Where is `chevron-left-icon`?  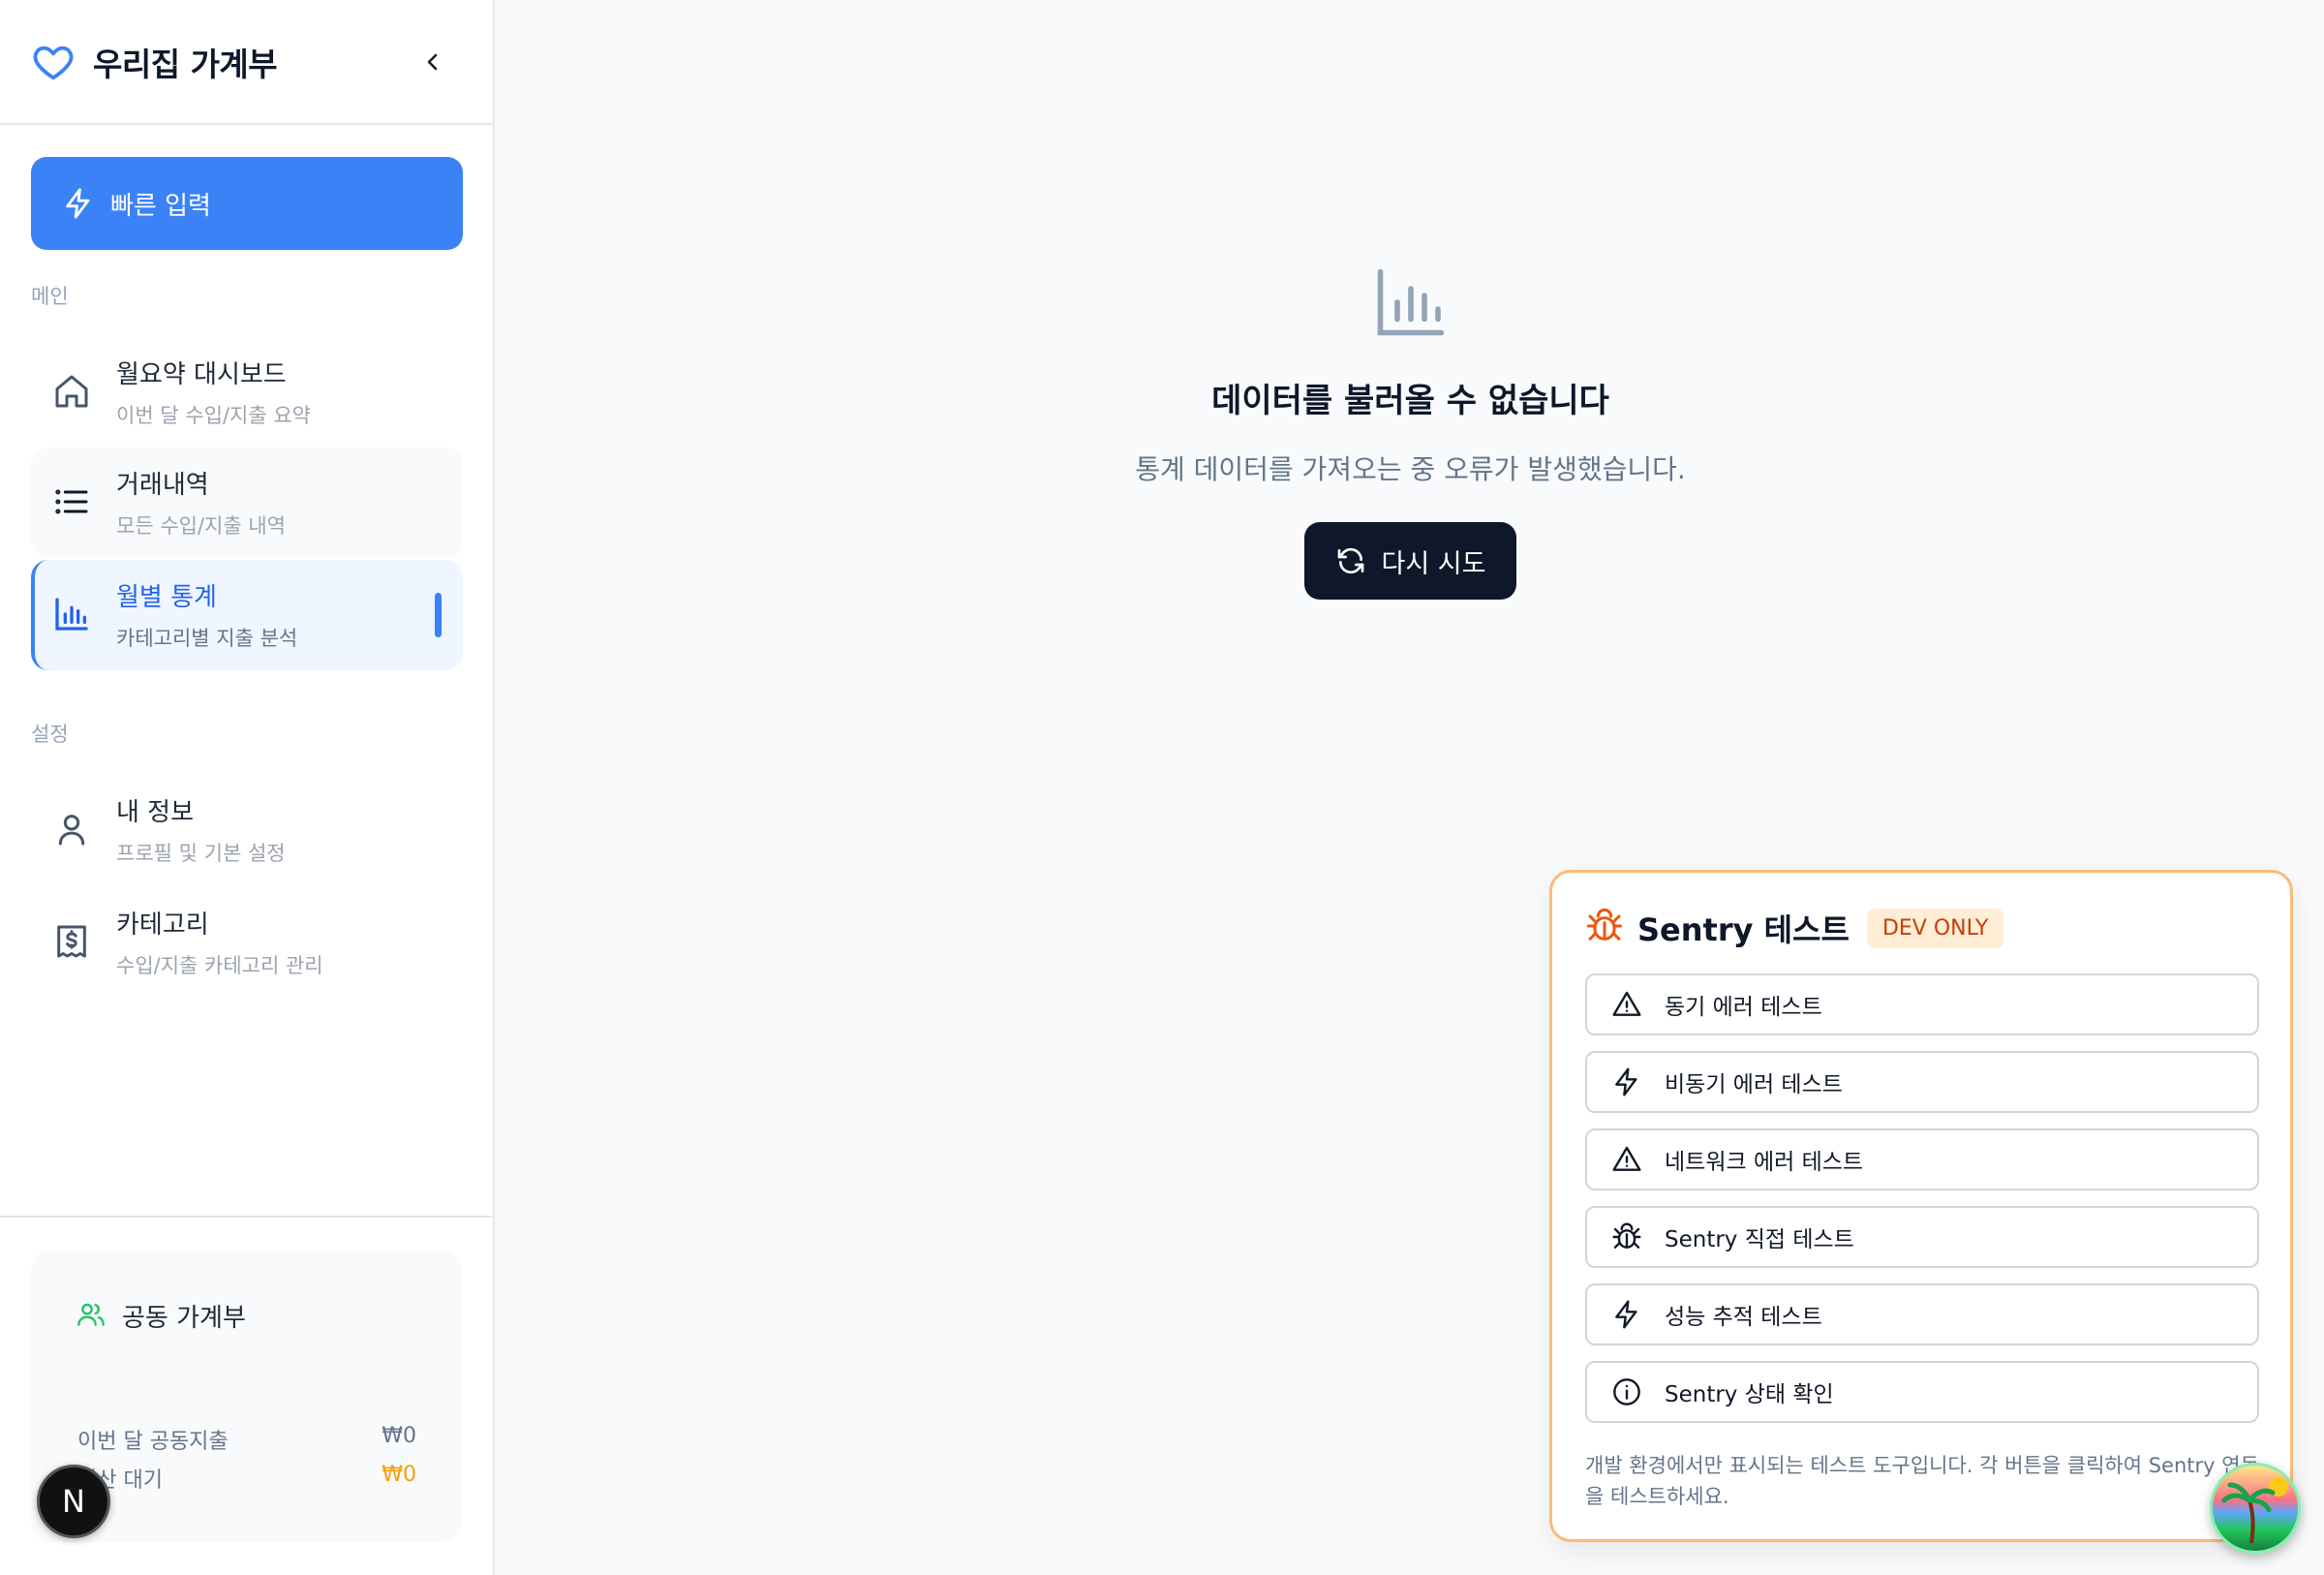
chevron-left-icon is located at coordinates (433, 61).